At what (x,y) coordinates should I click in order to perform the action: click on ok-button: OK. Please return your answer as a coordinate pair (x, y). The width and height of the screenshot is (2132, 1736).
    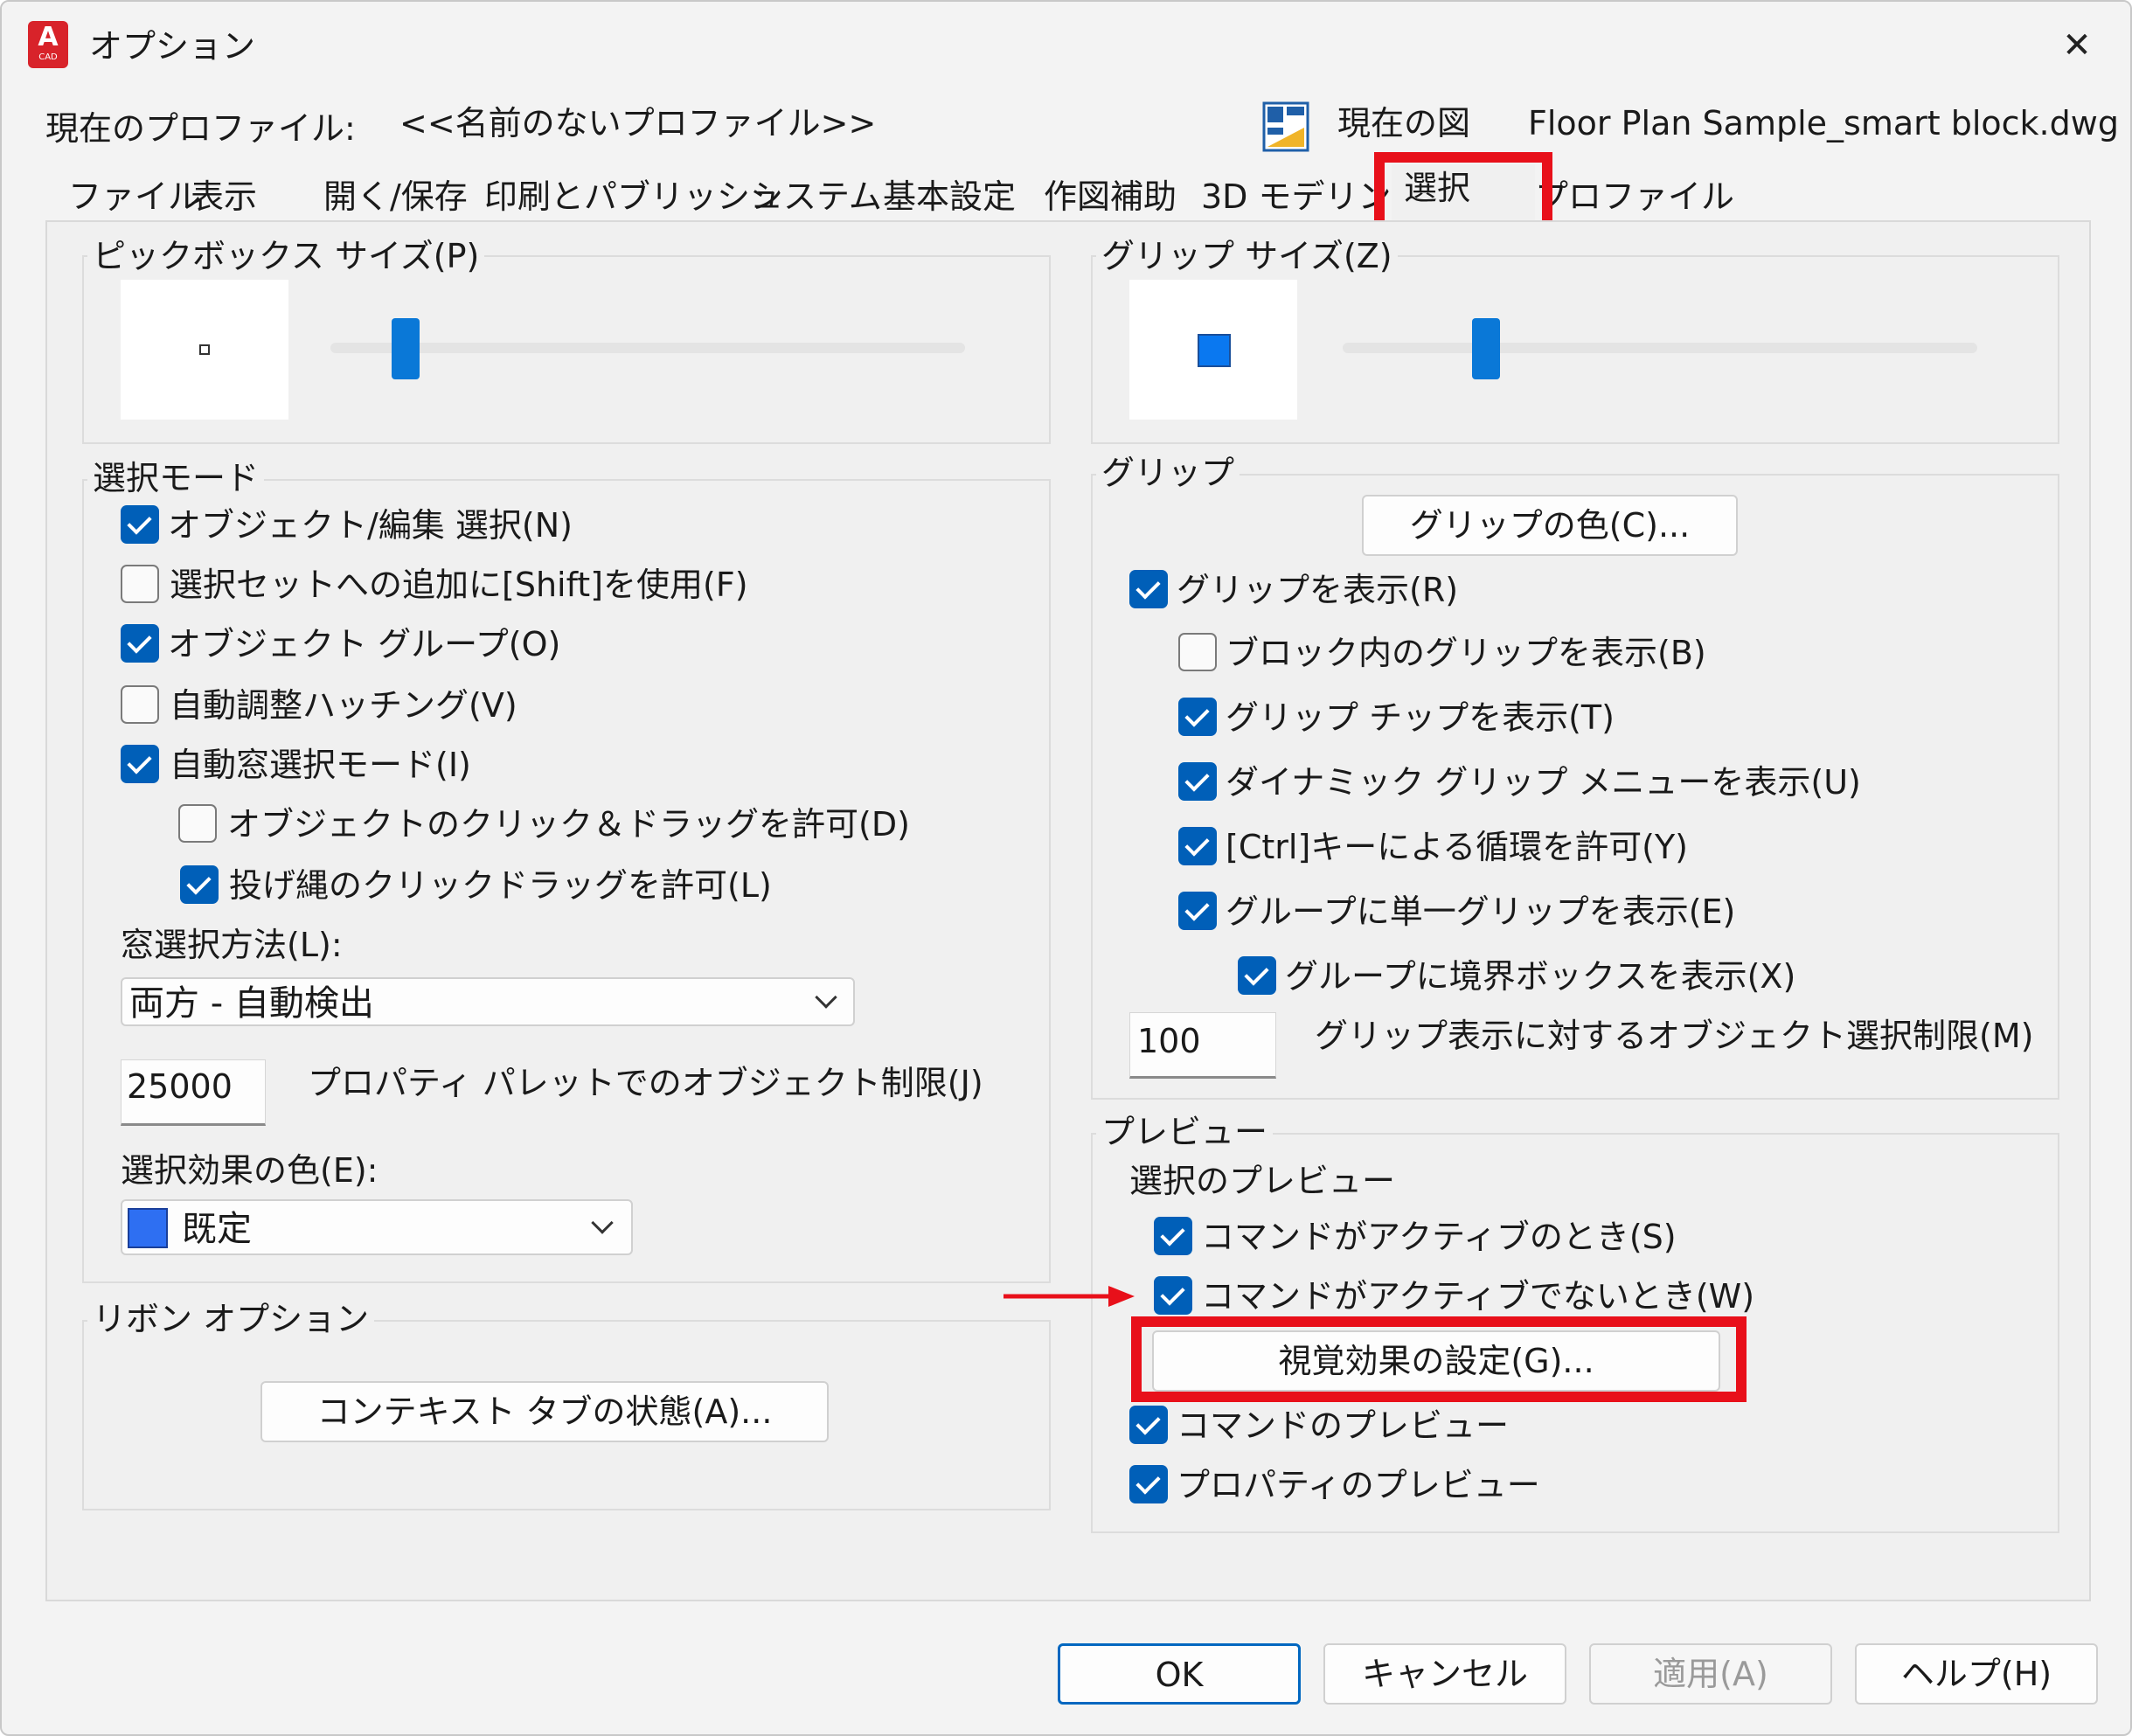
    Looking at the image, I should click on (1179, 1674).